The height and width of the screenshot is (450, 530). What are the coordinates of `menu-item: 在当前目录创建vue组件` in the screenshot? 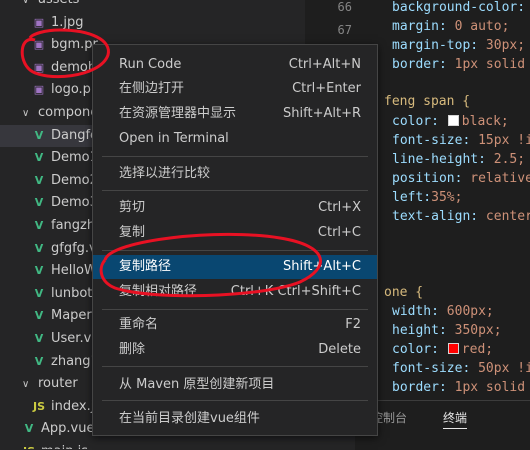 It's located at (235, 419).